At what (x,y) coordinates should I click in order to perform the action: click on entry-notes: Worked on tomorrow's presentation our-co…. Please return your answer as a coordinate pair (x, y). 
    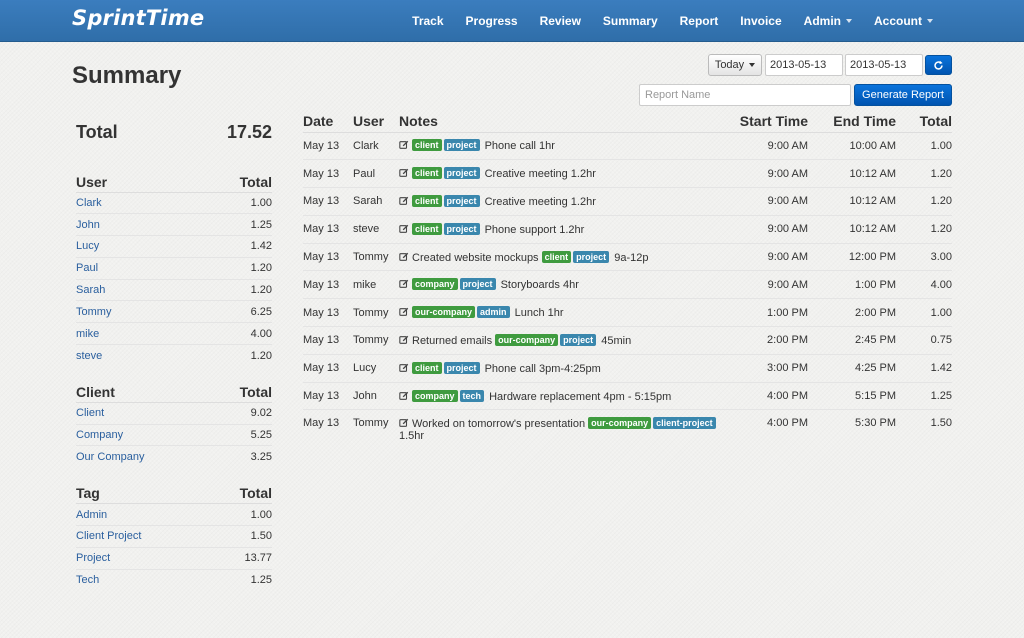
    Looking at the image, I should click on (558, 430).